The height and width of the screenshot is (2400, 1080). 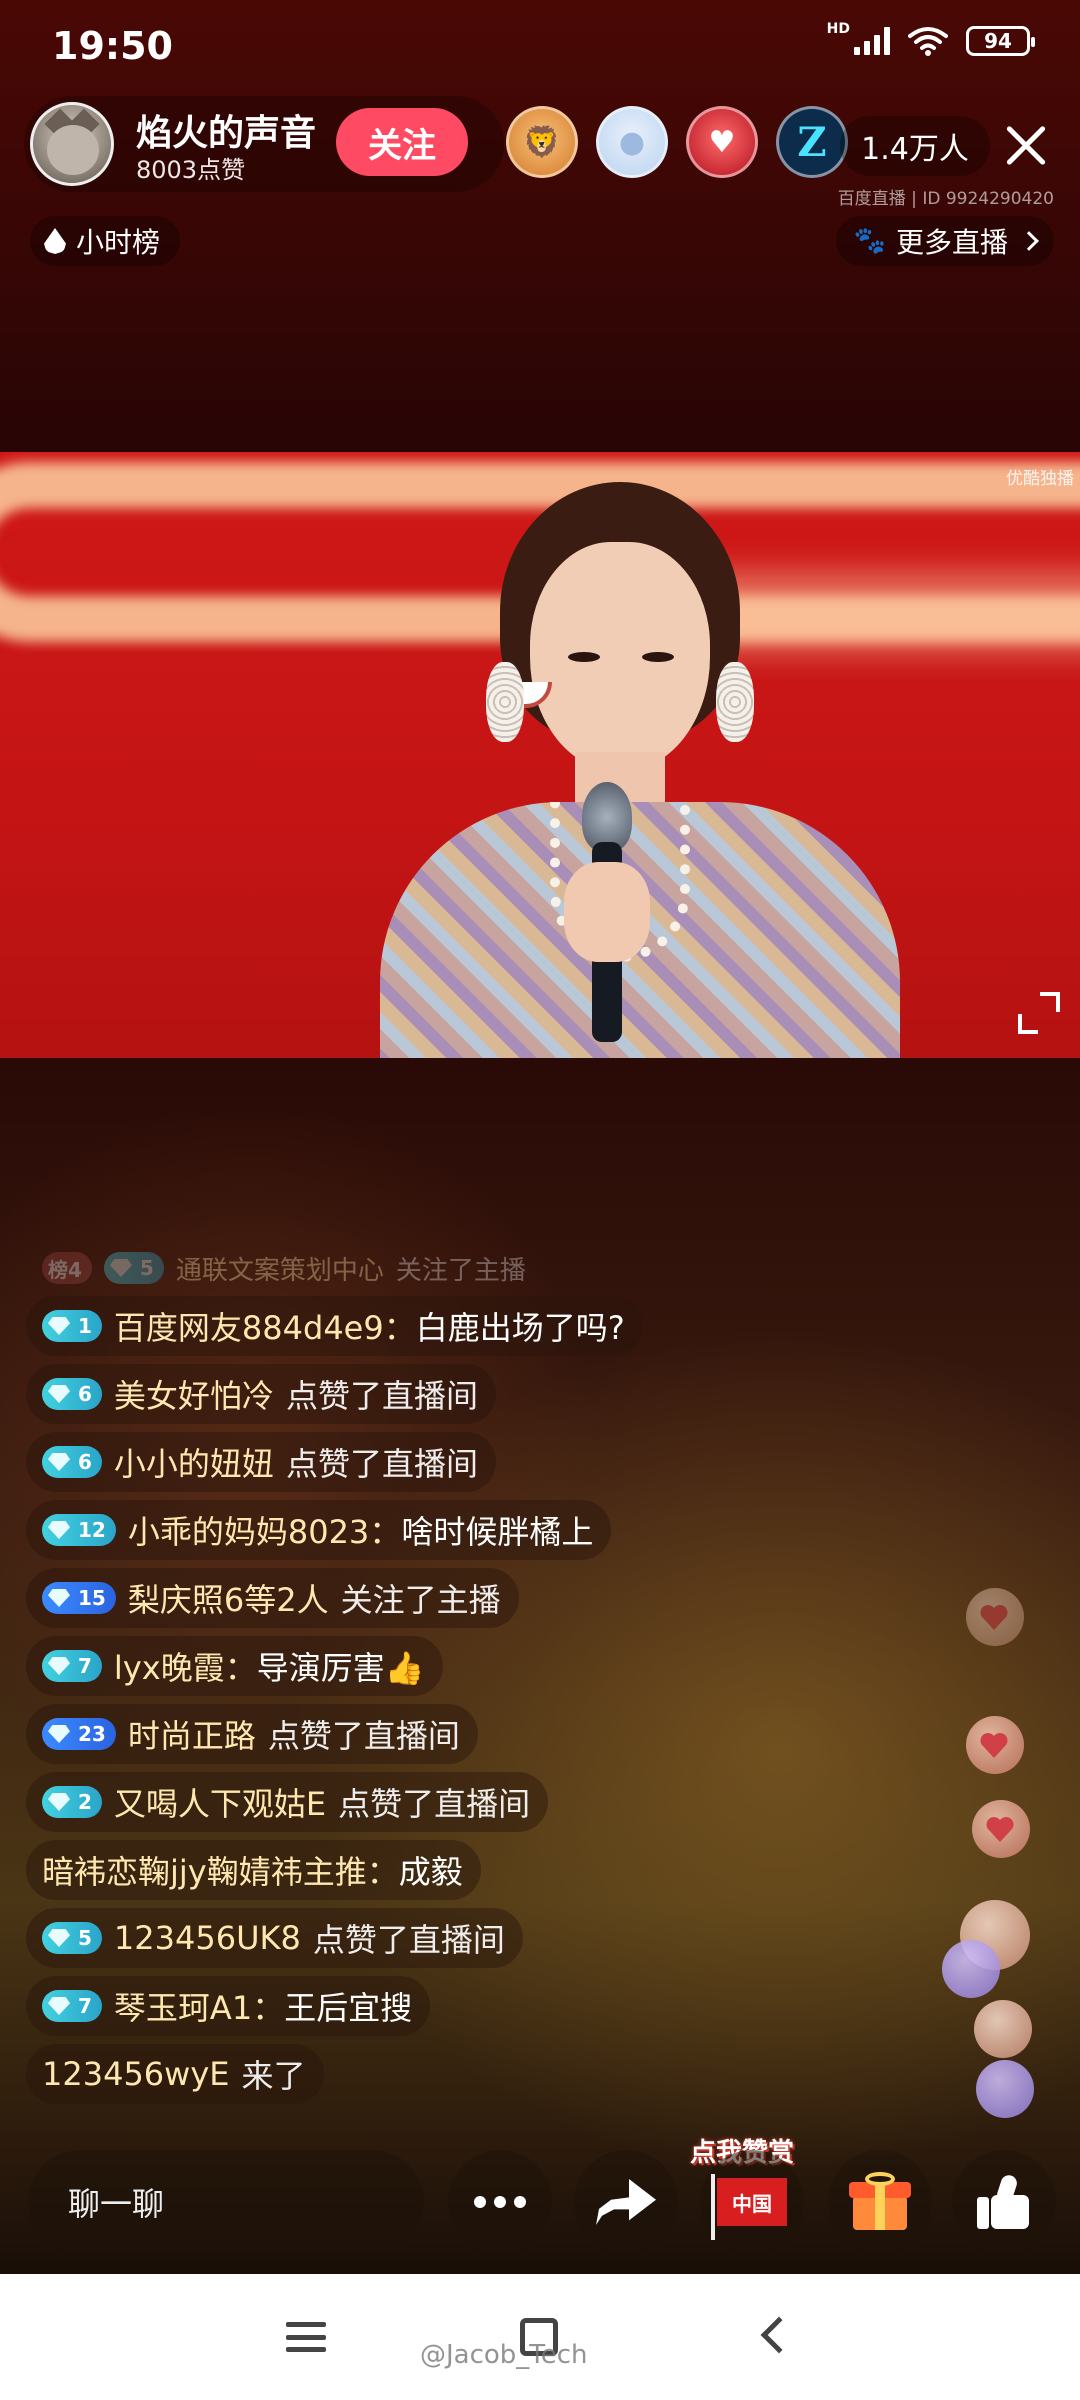 What do you see at coordinates (460, 1270) in the screenshot?
I see `chat-action: 关注了主播` at bounding box center [460, 1270].